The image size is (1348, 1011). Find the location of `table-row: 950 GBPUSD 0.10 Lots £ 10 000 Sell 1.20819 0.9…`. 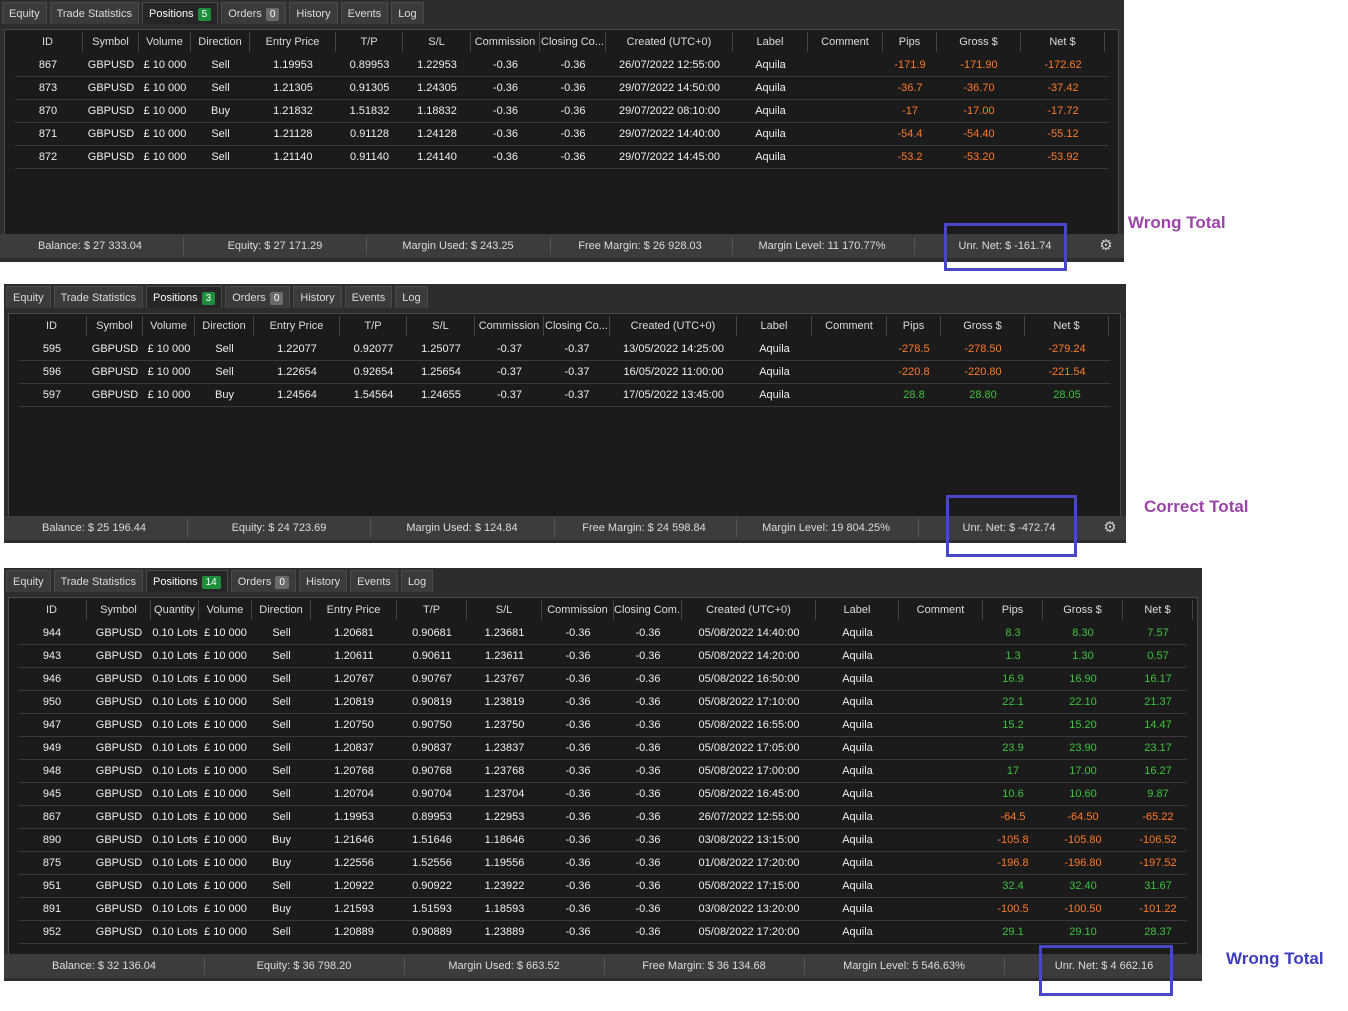

table-row: 950 GBPUSD 0.10 Lots £ 10 000 Sell 1.20819 0.9… is located at coordinates (603, 702).